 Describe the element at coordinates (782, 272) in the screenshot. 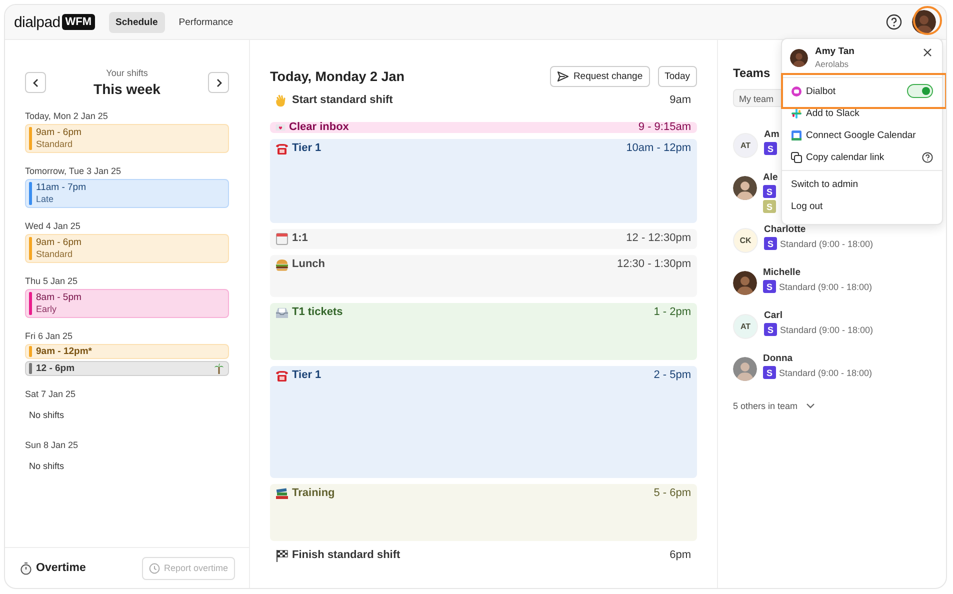

I see `member-name: Michelle` at that location.